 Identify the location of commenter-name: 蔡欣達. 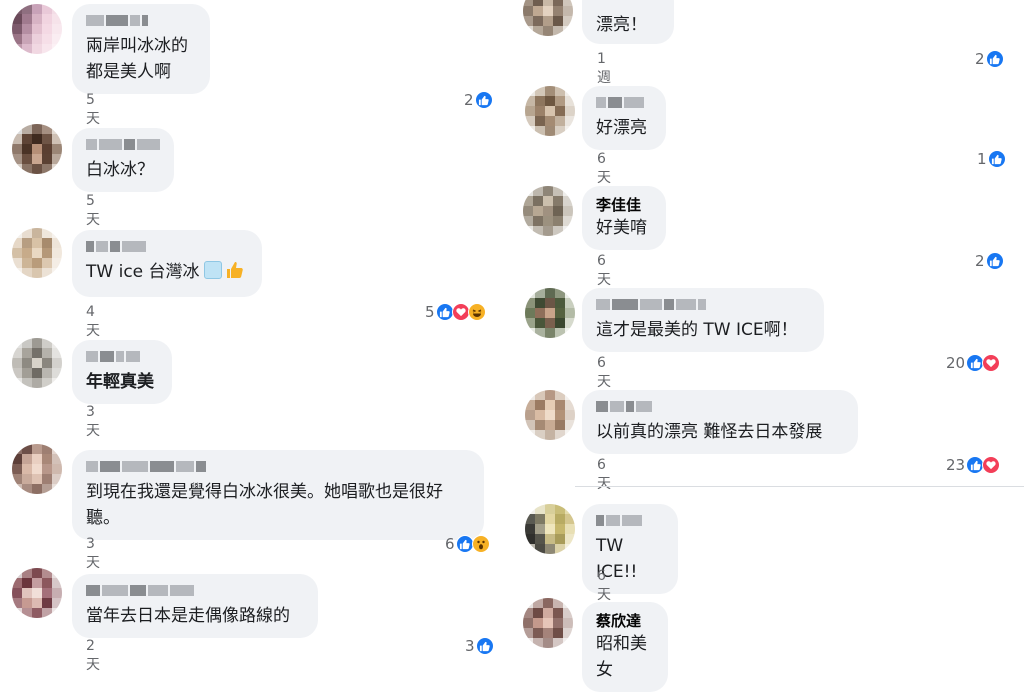
(625, 620).